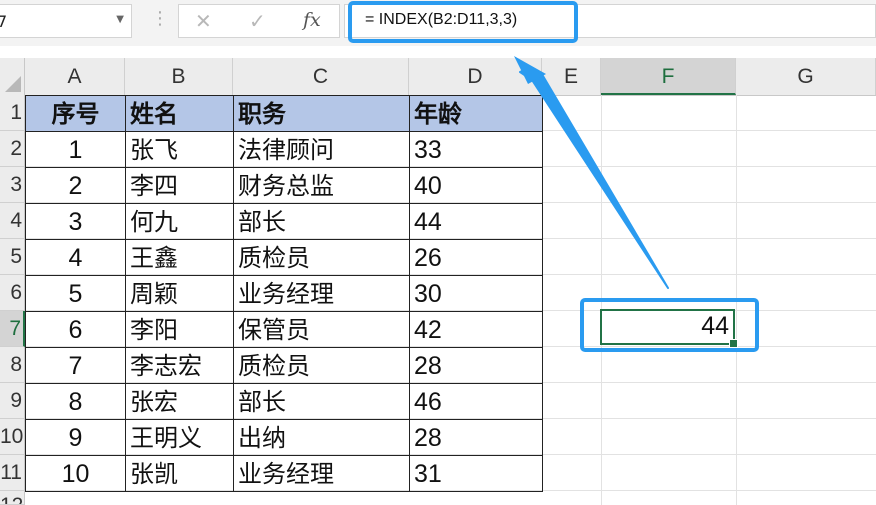 The image size is (876, 505). I want to click on row-header-9: 9, so click(12, 401).